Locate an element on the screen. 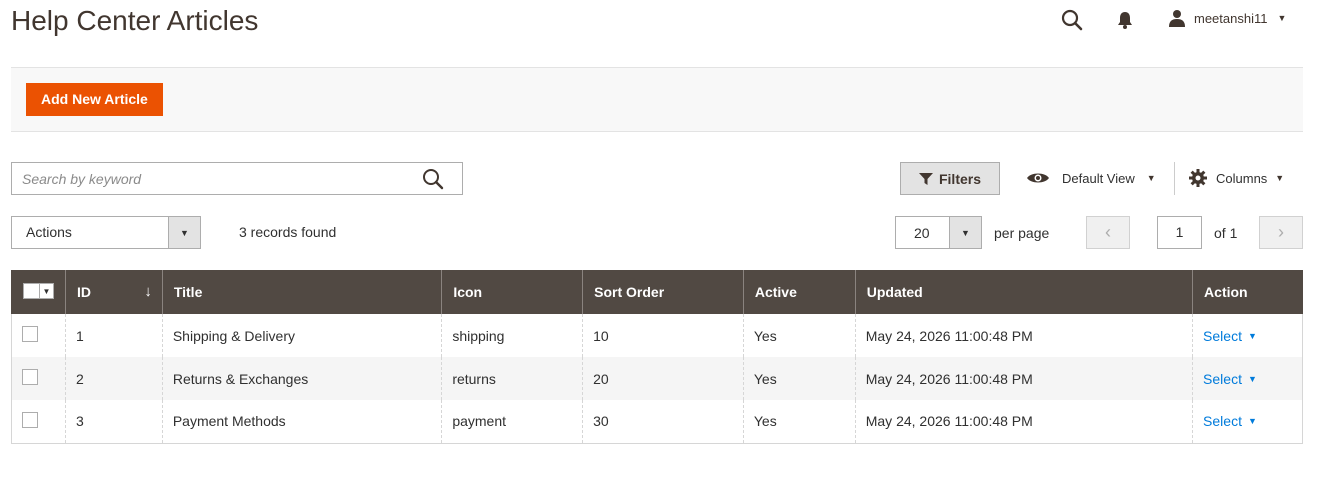  per-page-value: 20 is located at coordinates (922, 233).